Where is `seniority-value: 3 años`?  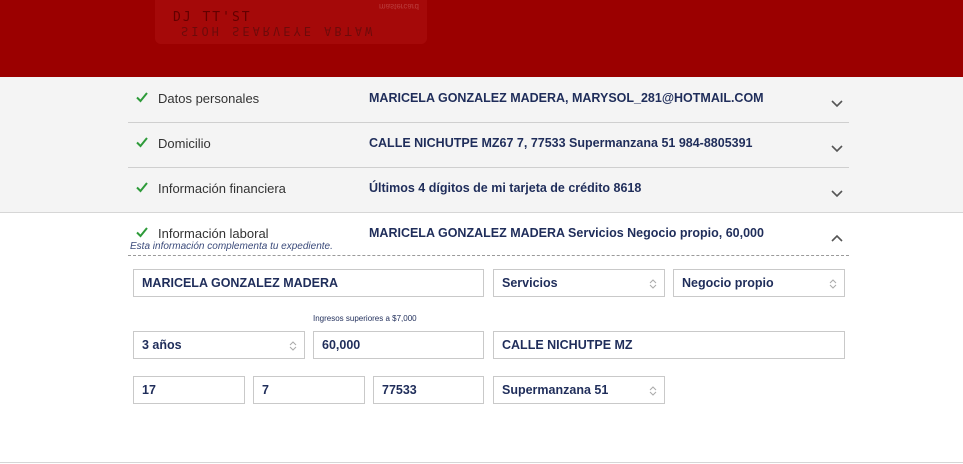 seniority-value: 3 años is located at coordinates (162, 345).